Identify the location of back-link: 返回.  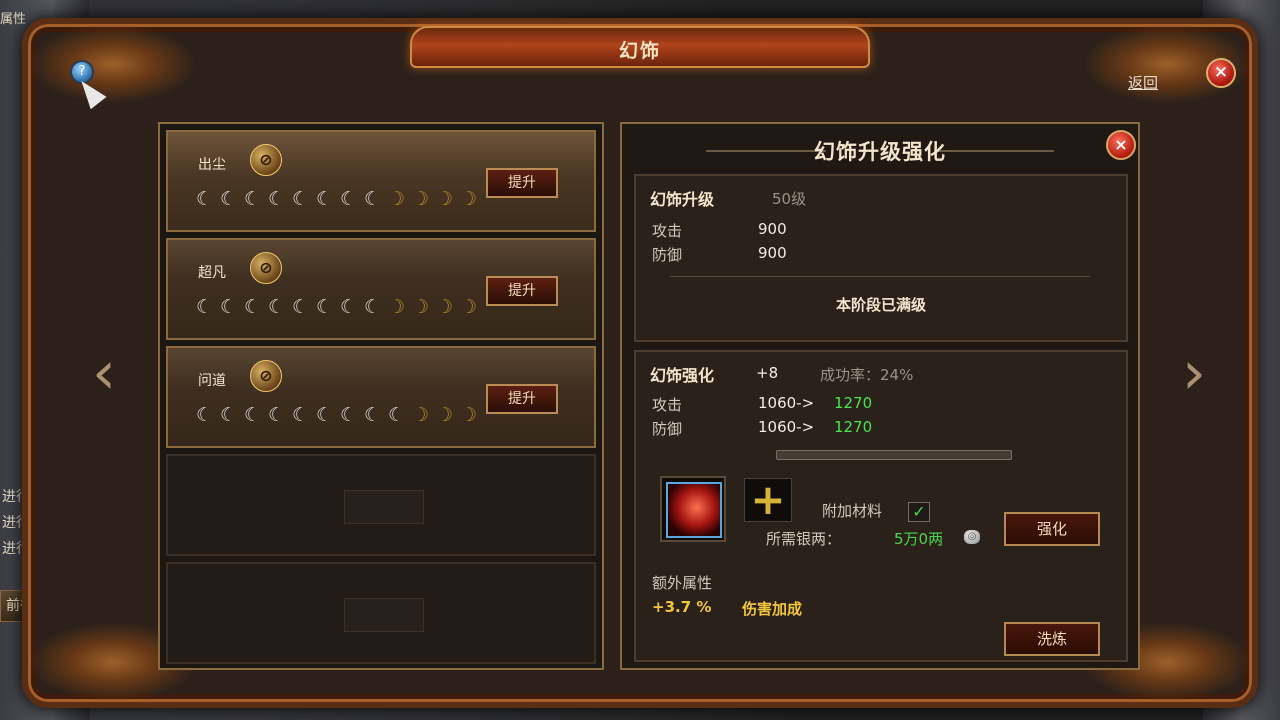
(1143, 82).